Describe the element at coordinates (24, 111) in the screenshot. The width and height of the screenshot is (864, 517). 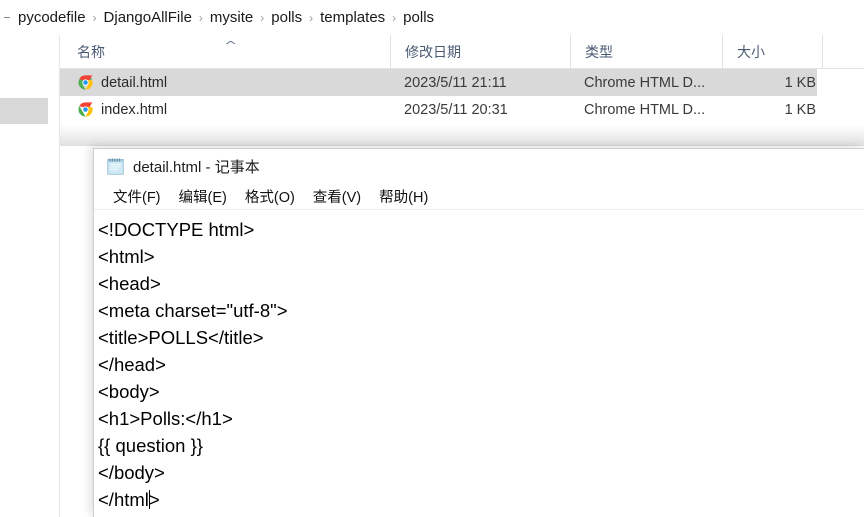
I see `navigation-pane-selected-item` at that location.